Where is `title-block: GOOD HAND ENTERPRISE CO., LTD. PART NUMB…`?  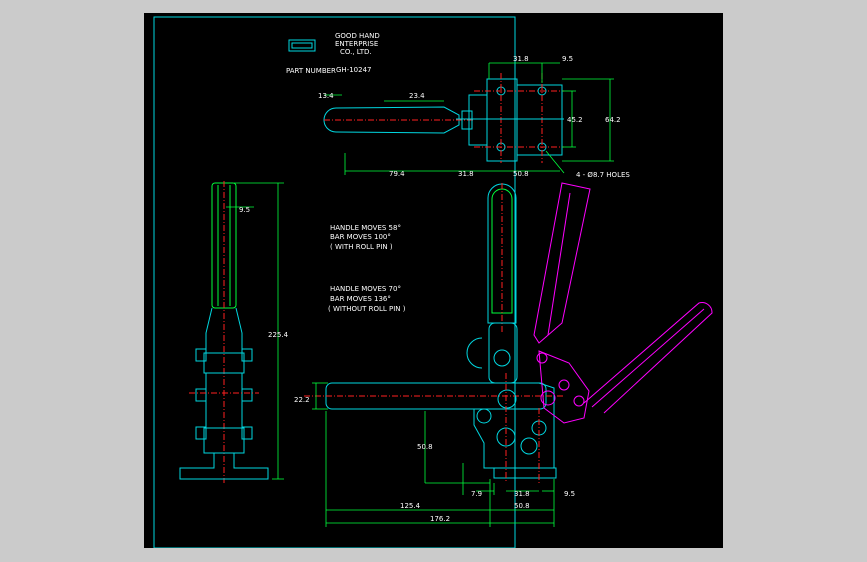 title-block: GOOD HAND ENTERPRISE CO., LTD. PART NUMB… is located at coordinates (333, 53).